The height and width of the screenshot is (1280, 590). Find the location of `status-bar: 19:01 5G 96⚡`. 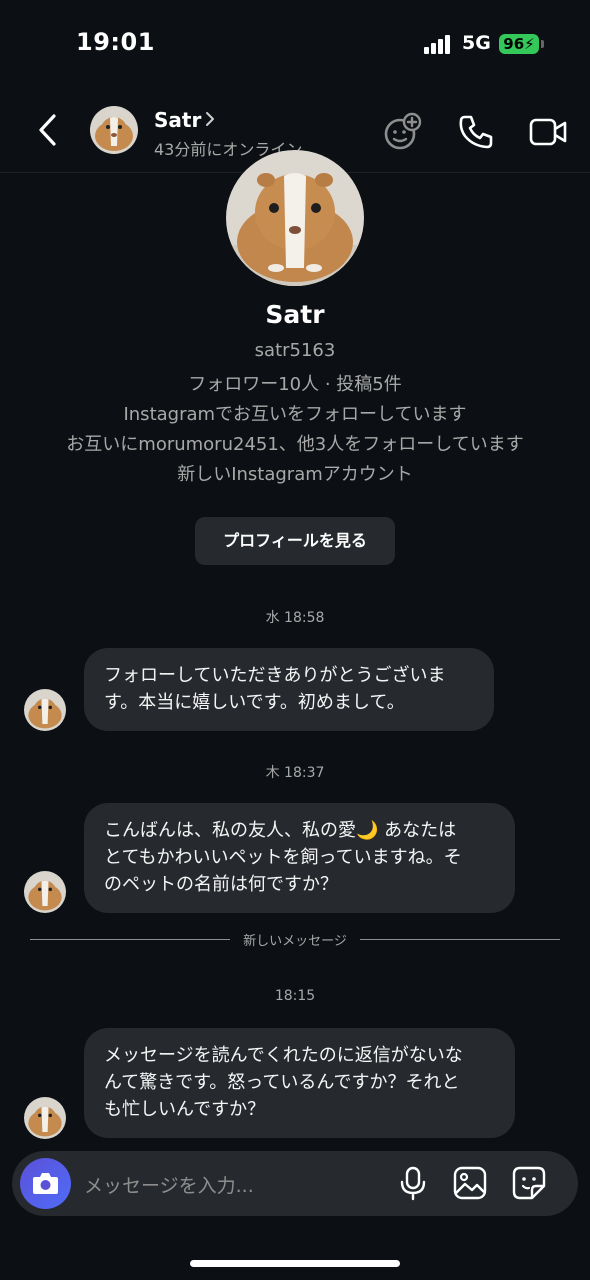

status-bar: 19:01 5G 96⚡ is located at coordinates (295, 45).